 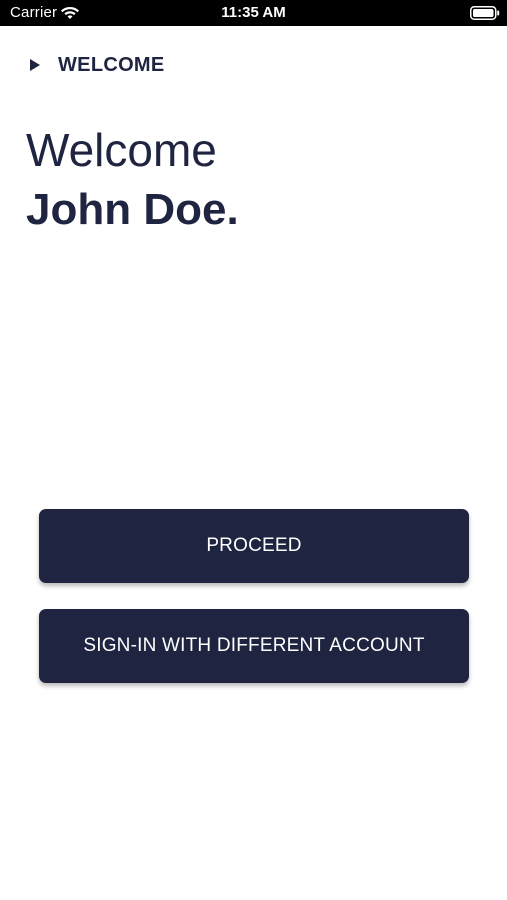 What do you see at coordinates (132, 209) in the screenshot?
I see `user-name: John Doe.` at bounding box center [132, 209].